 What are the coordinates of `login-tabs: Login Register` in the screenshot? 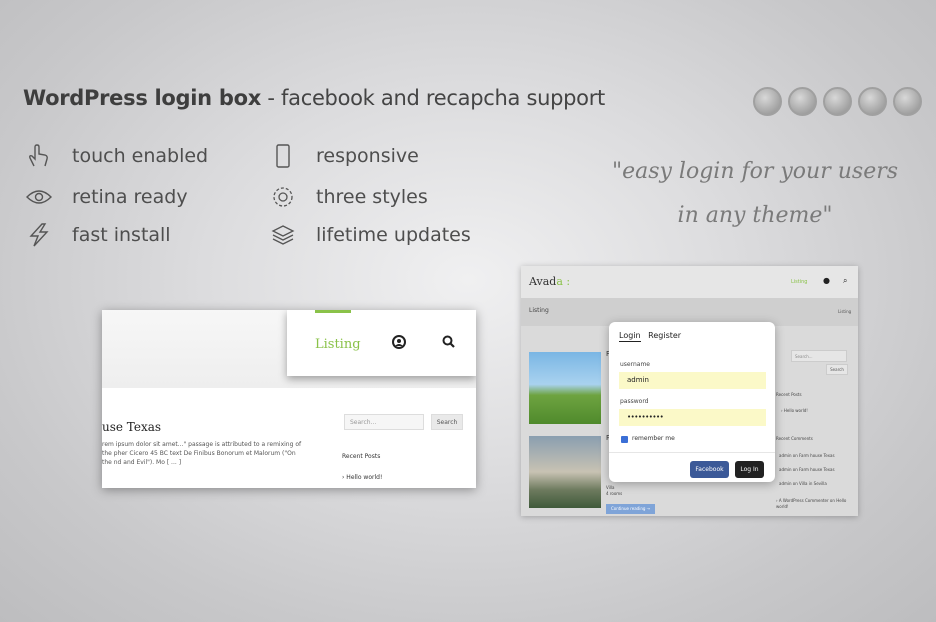 It's located at (650, 336).